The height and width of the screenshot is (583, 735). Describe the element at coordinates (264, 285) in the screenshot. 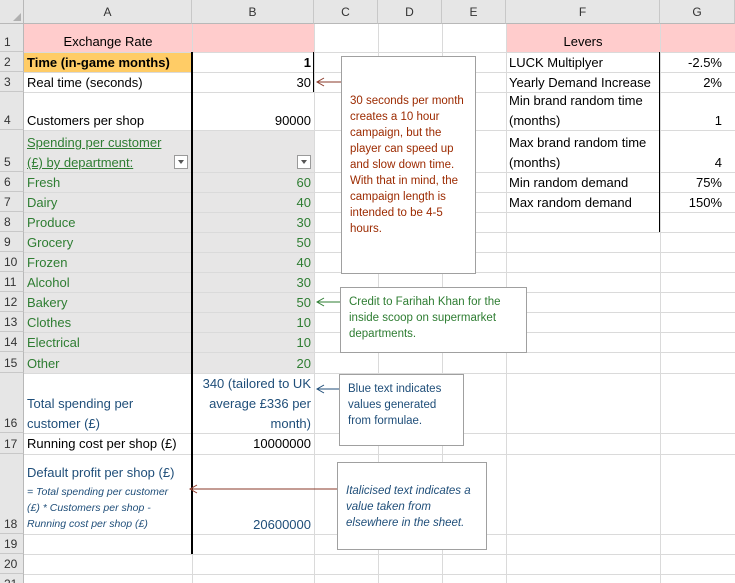

I see `arrow-connectors` at that location.